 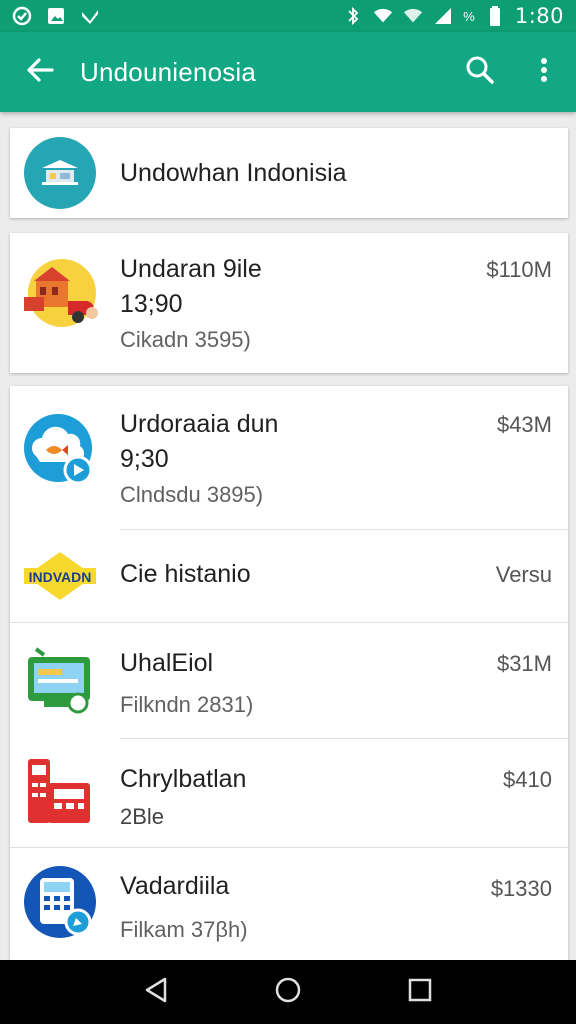 I want to click on check-notification-icon, so click(x=90, y=16).